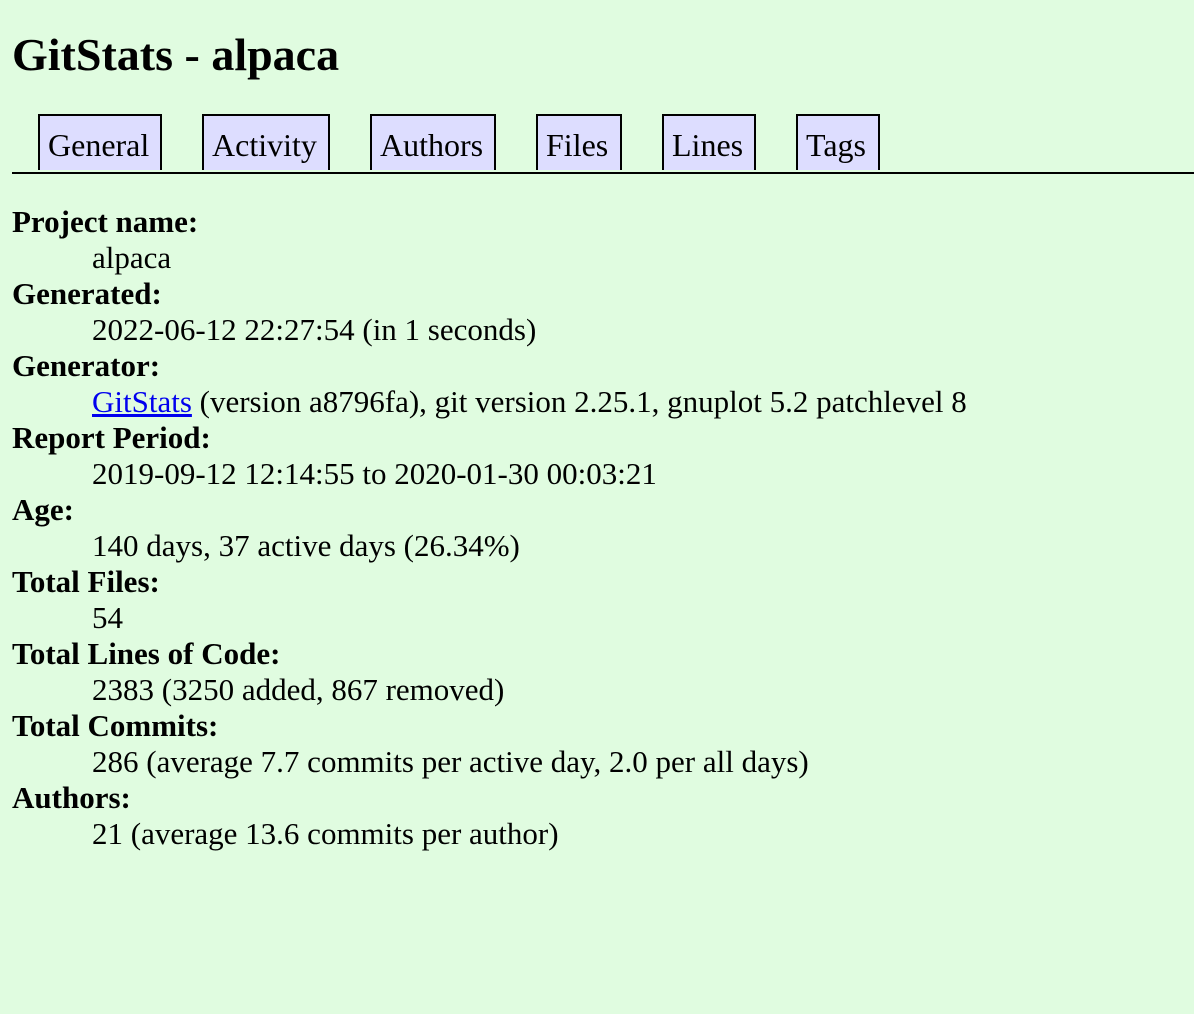 This screenshot has width=1194, height=1014. What do you see at coordinates (433, 142) in the screenshot?
I see `tab-authors: Authors` at bounding box center [433, 142].